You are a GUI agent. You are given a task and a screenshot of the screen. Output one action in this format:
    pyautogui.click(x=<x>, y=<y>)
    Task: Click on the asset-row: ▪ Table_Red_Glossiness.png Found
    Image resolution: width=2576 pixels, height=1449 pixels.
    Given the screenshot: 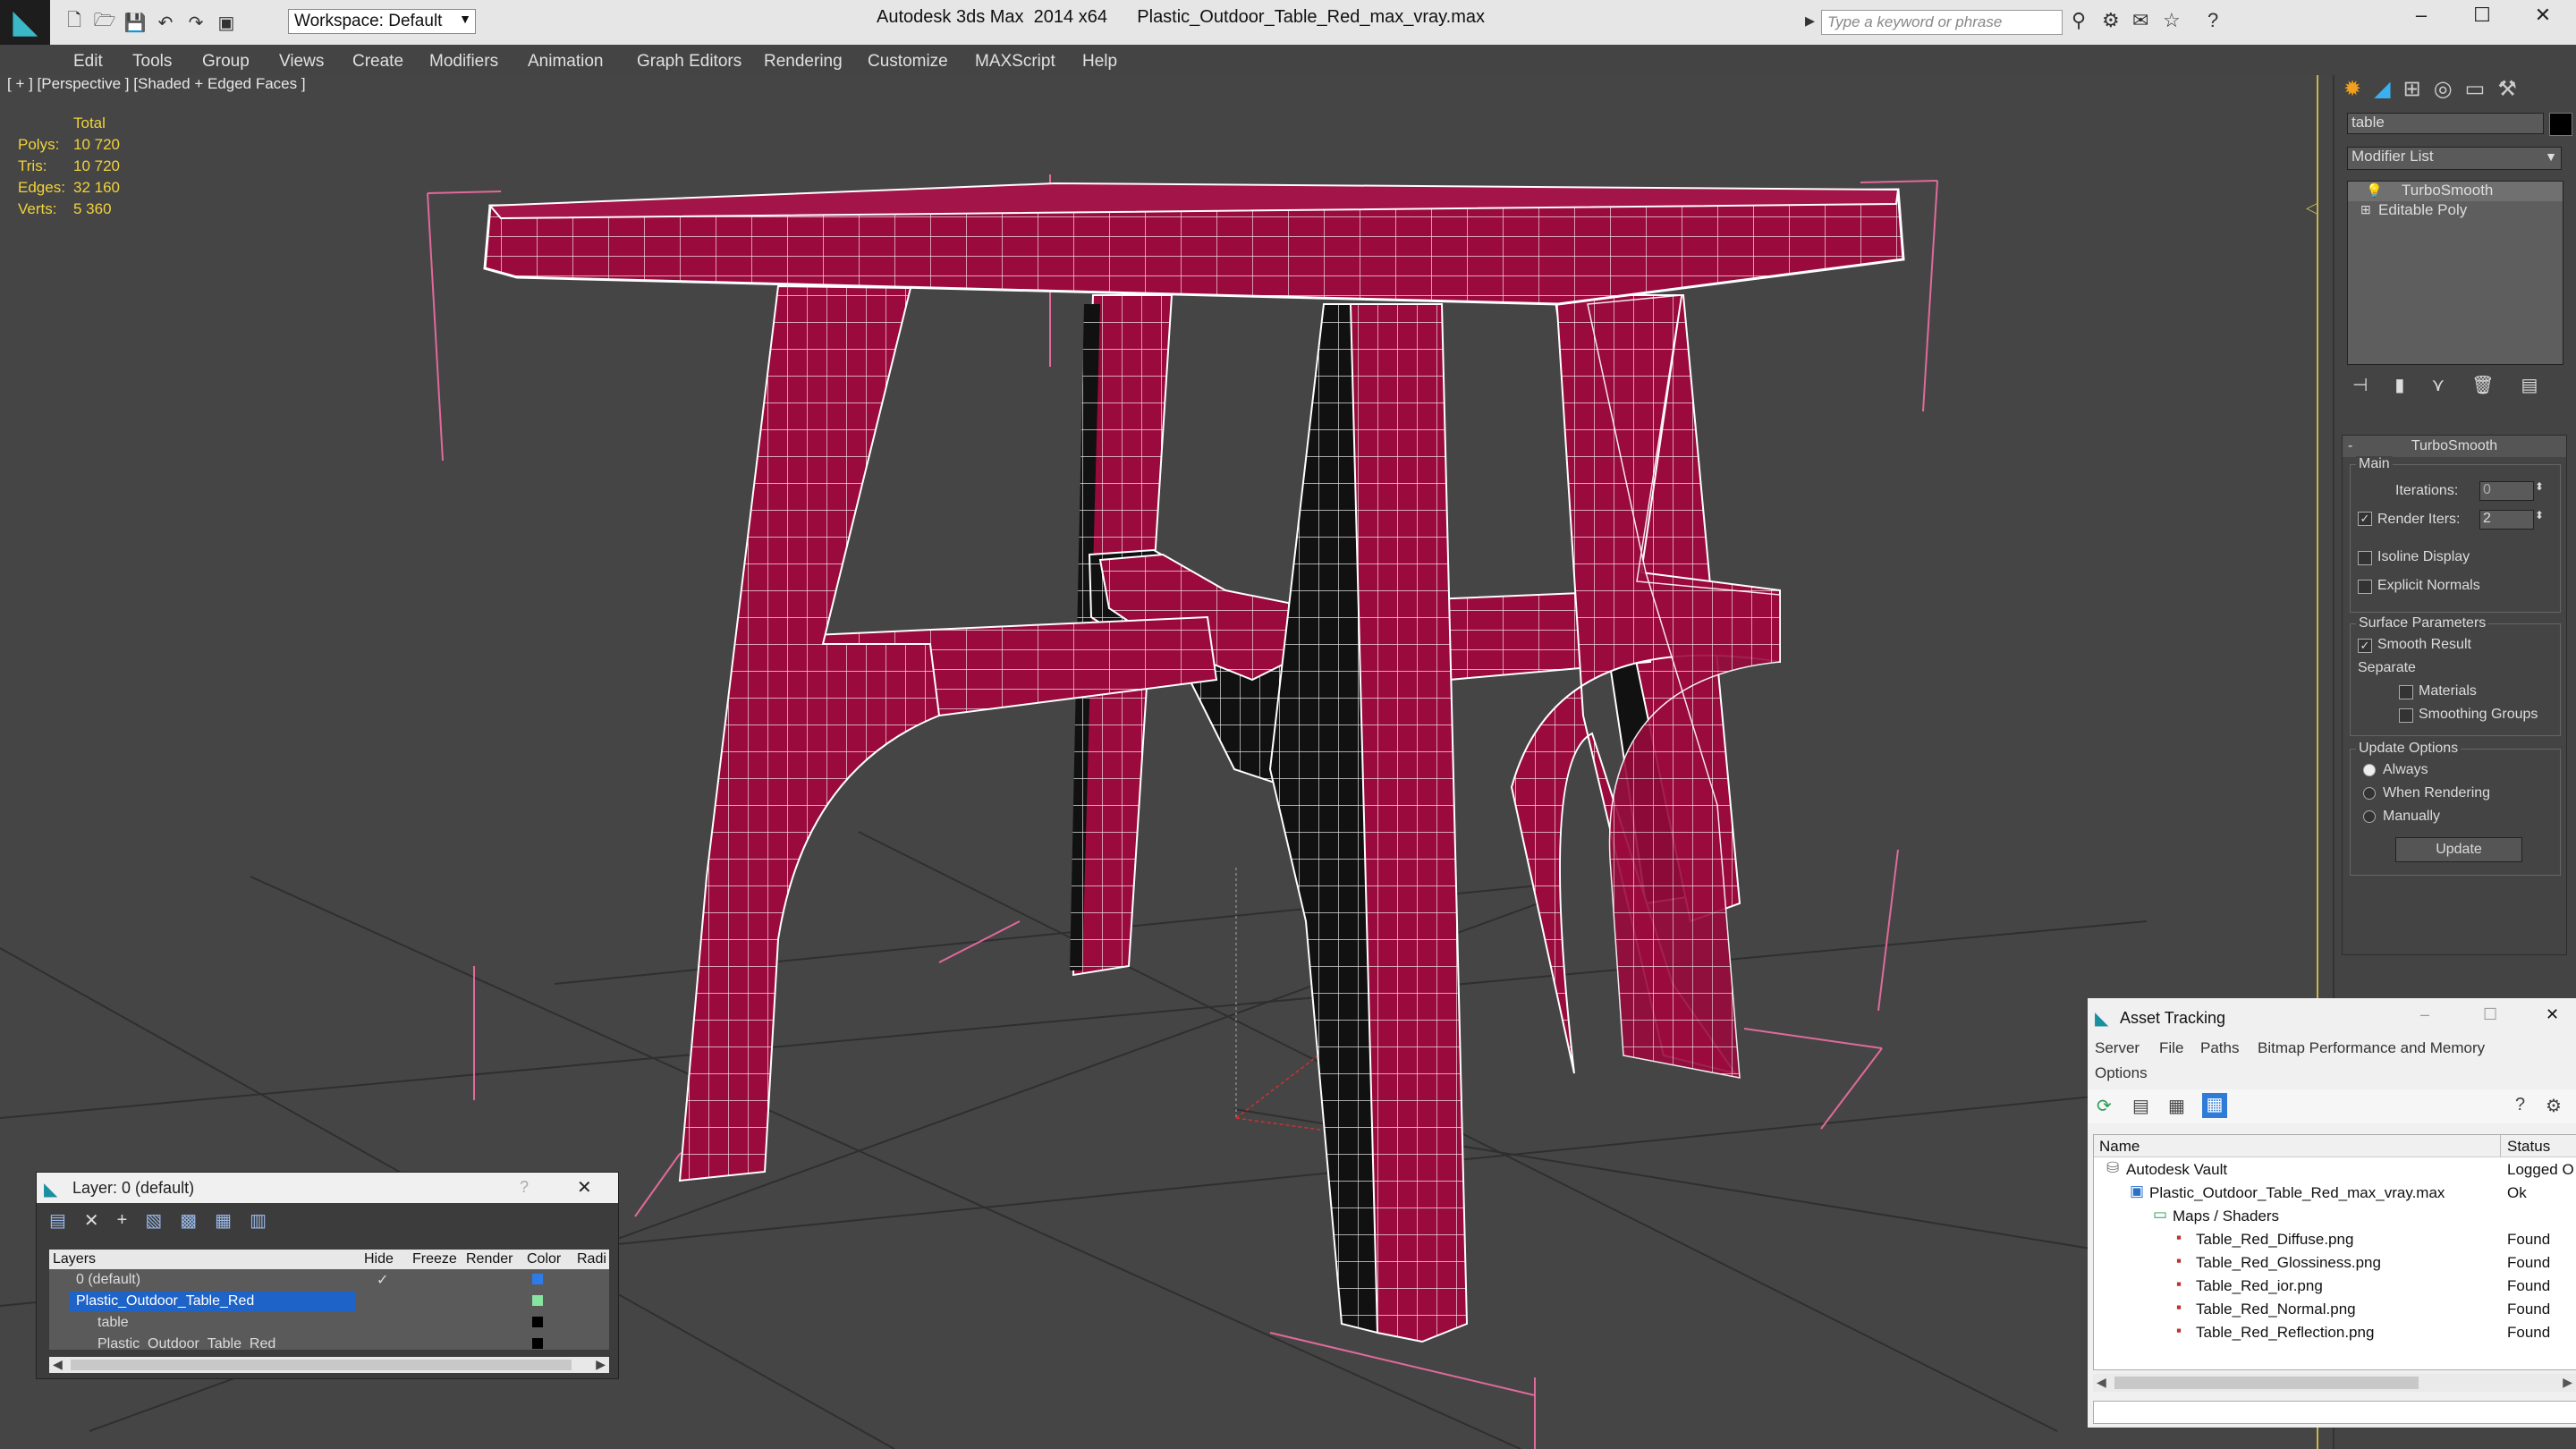 What is the action you would take?
    pyautogui.click(x=2335, y=1262)
    